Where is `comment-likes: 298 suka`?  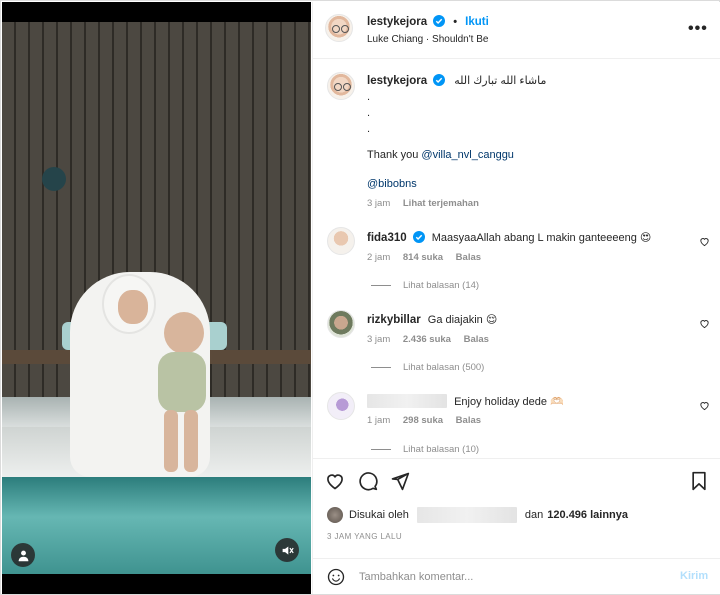
comment-likes: 298 suka is located at coordinates (423, 420).